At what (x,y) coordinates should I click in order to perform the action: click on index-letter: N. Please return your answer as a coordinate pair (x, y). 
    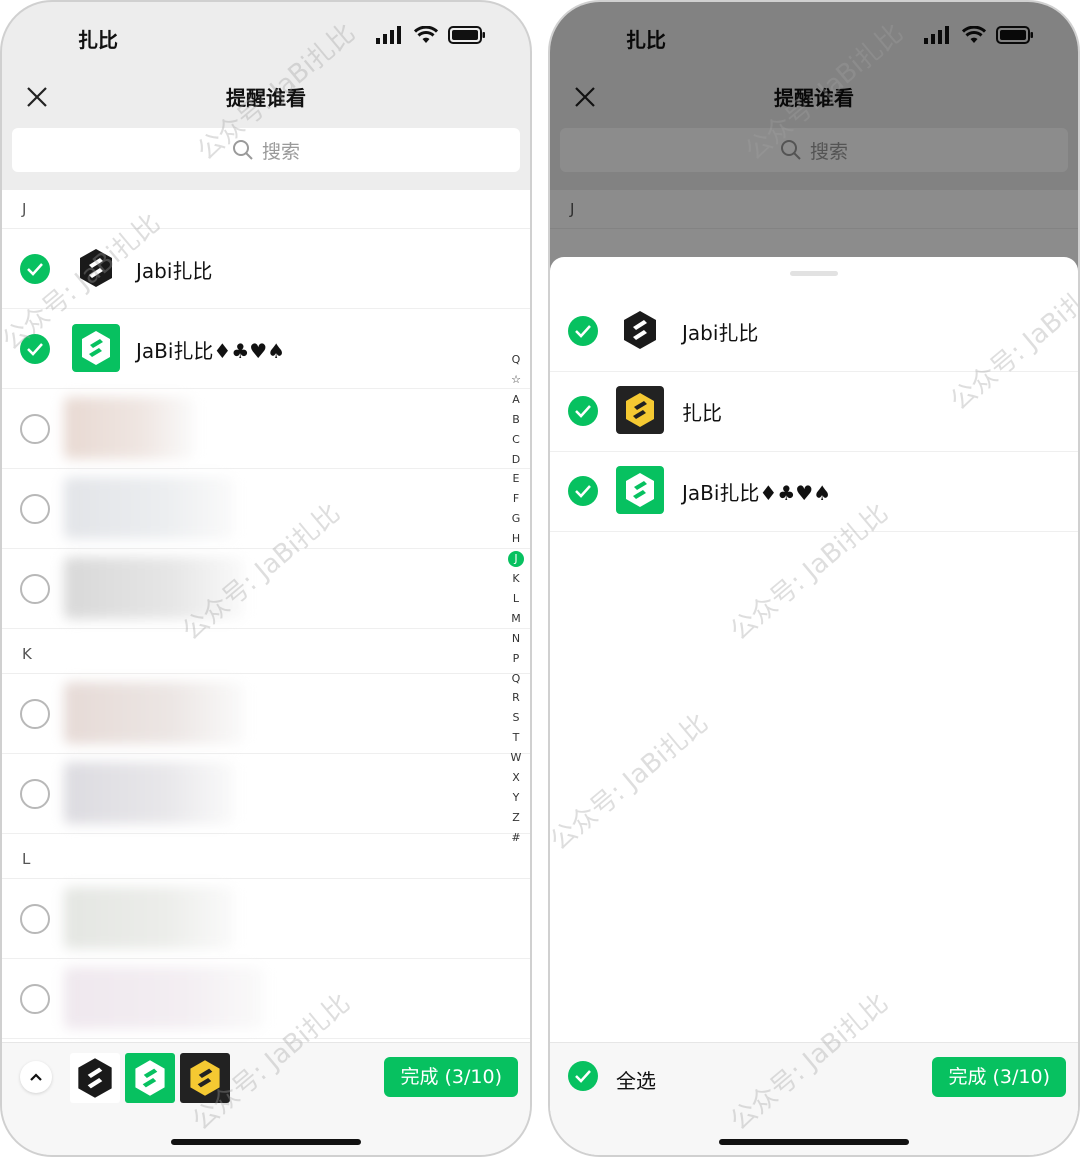
    Looking at the image, I should click on (516, 639).